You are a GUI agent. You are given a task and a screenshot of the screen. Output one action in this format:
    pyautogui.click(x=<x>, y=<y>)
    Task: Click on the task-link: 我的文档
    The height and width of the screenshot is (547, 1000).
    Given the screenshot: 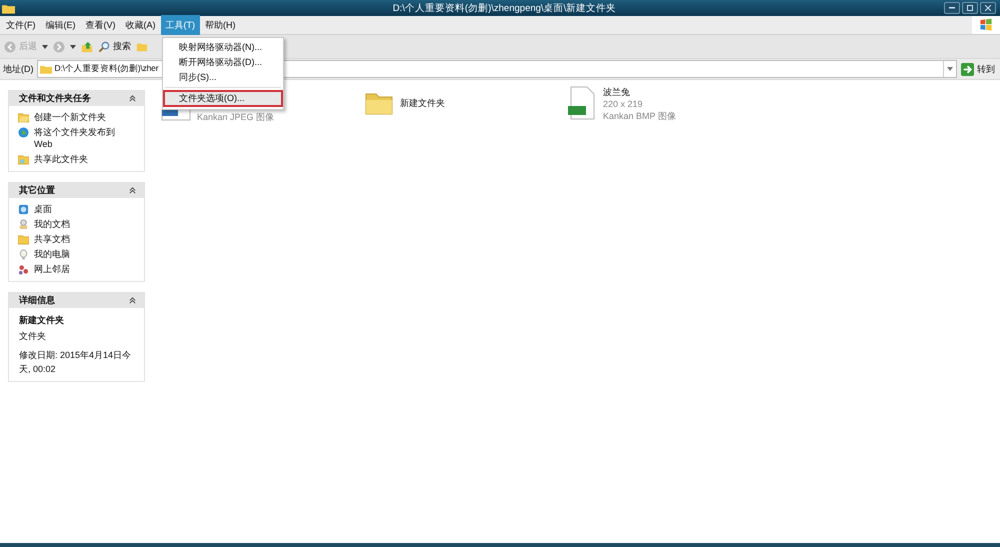 What is the action you would take?
    pyautogui.click(x=81, y=224)
    